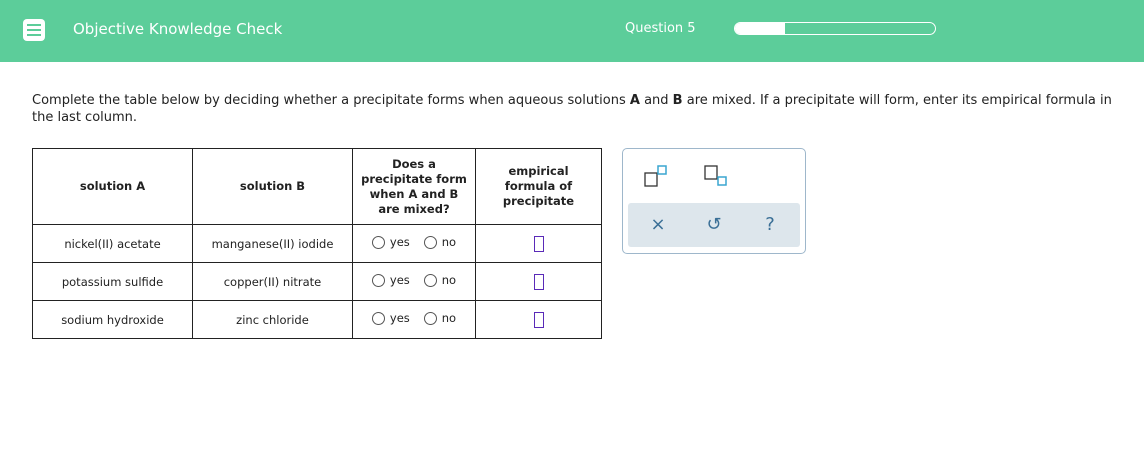 The image size is (1144, 473). Describe the element at coordinates (572, 31) in the screenshot. I see `header-bar: Objective Knowledge Check Question 5` at that location.